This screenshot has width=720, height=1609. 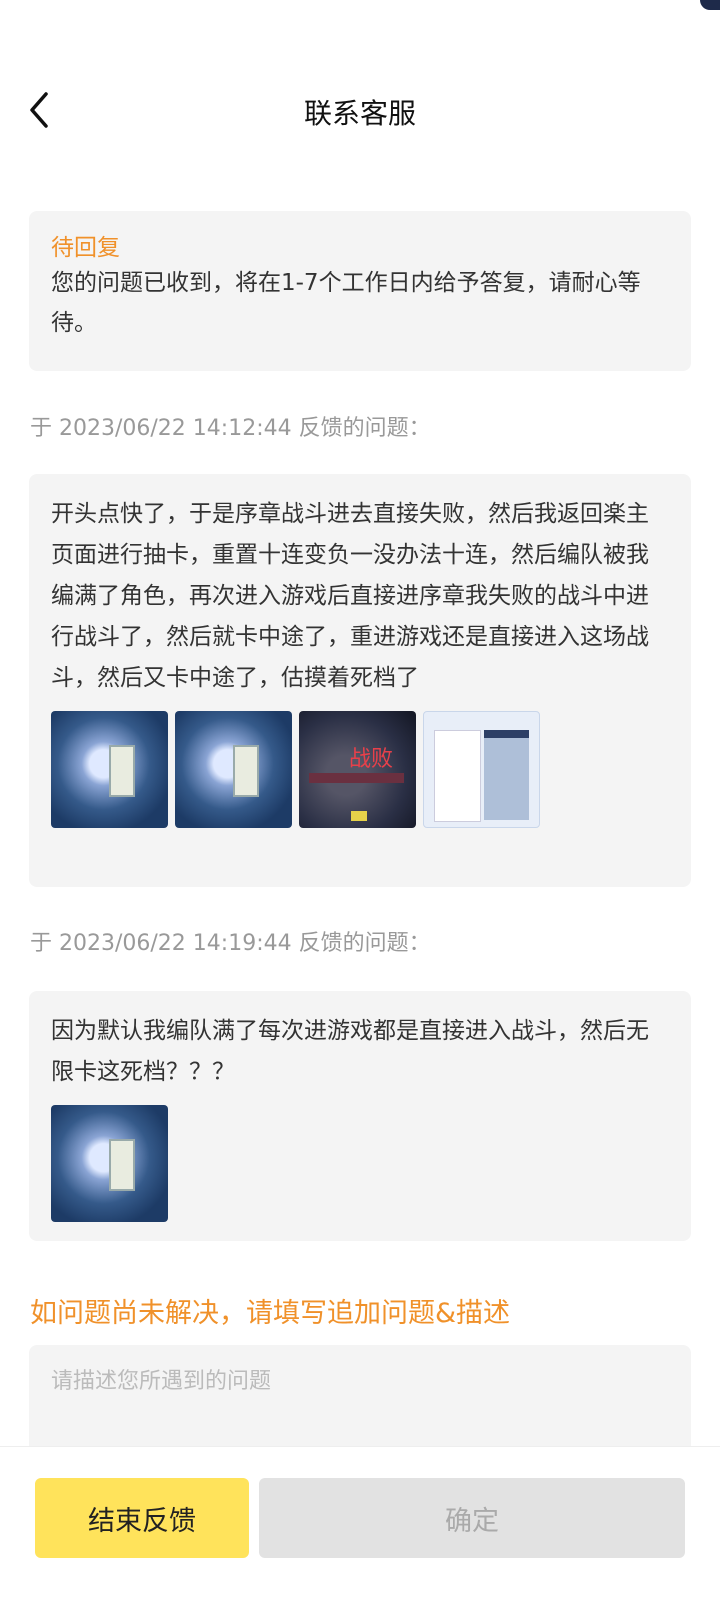 What do you see at coordinates (230, 428) in the screenshot?
I see `feedback-timestamp: 于 2023/06/22 14:12:44 反馈的问题：` at bounding box center [230, 428].